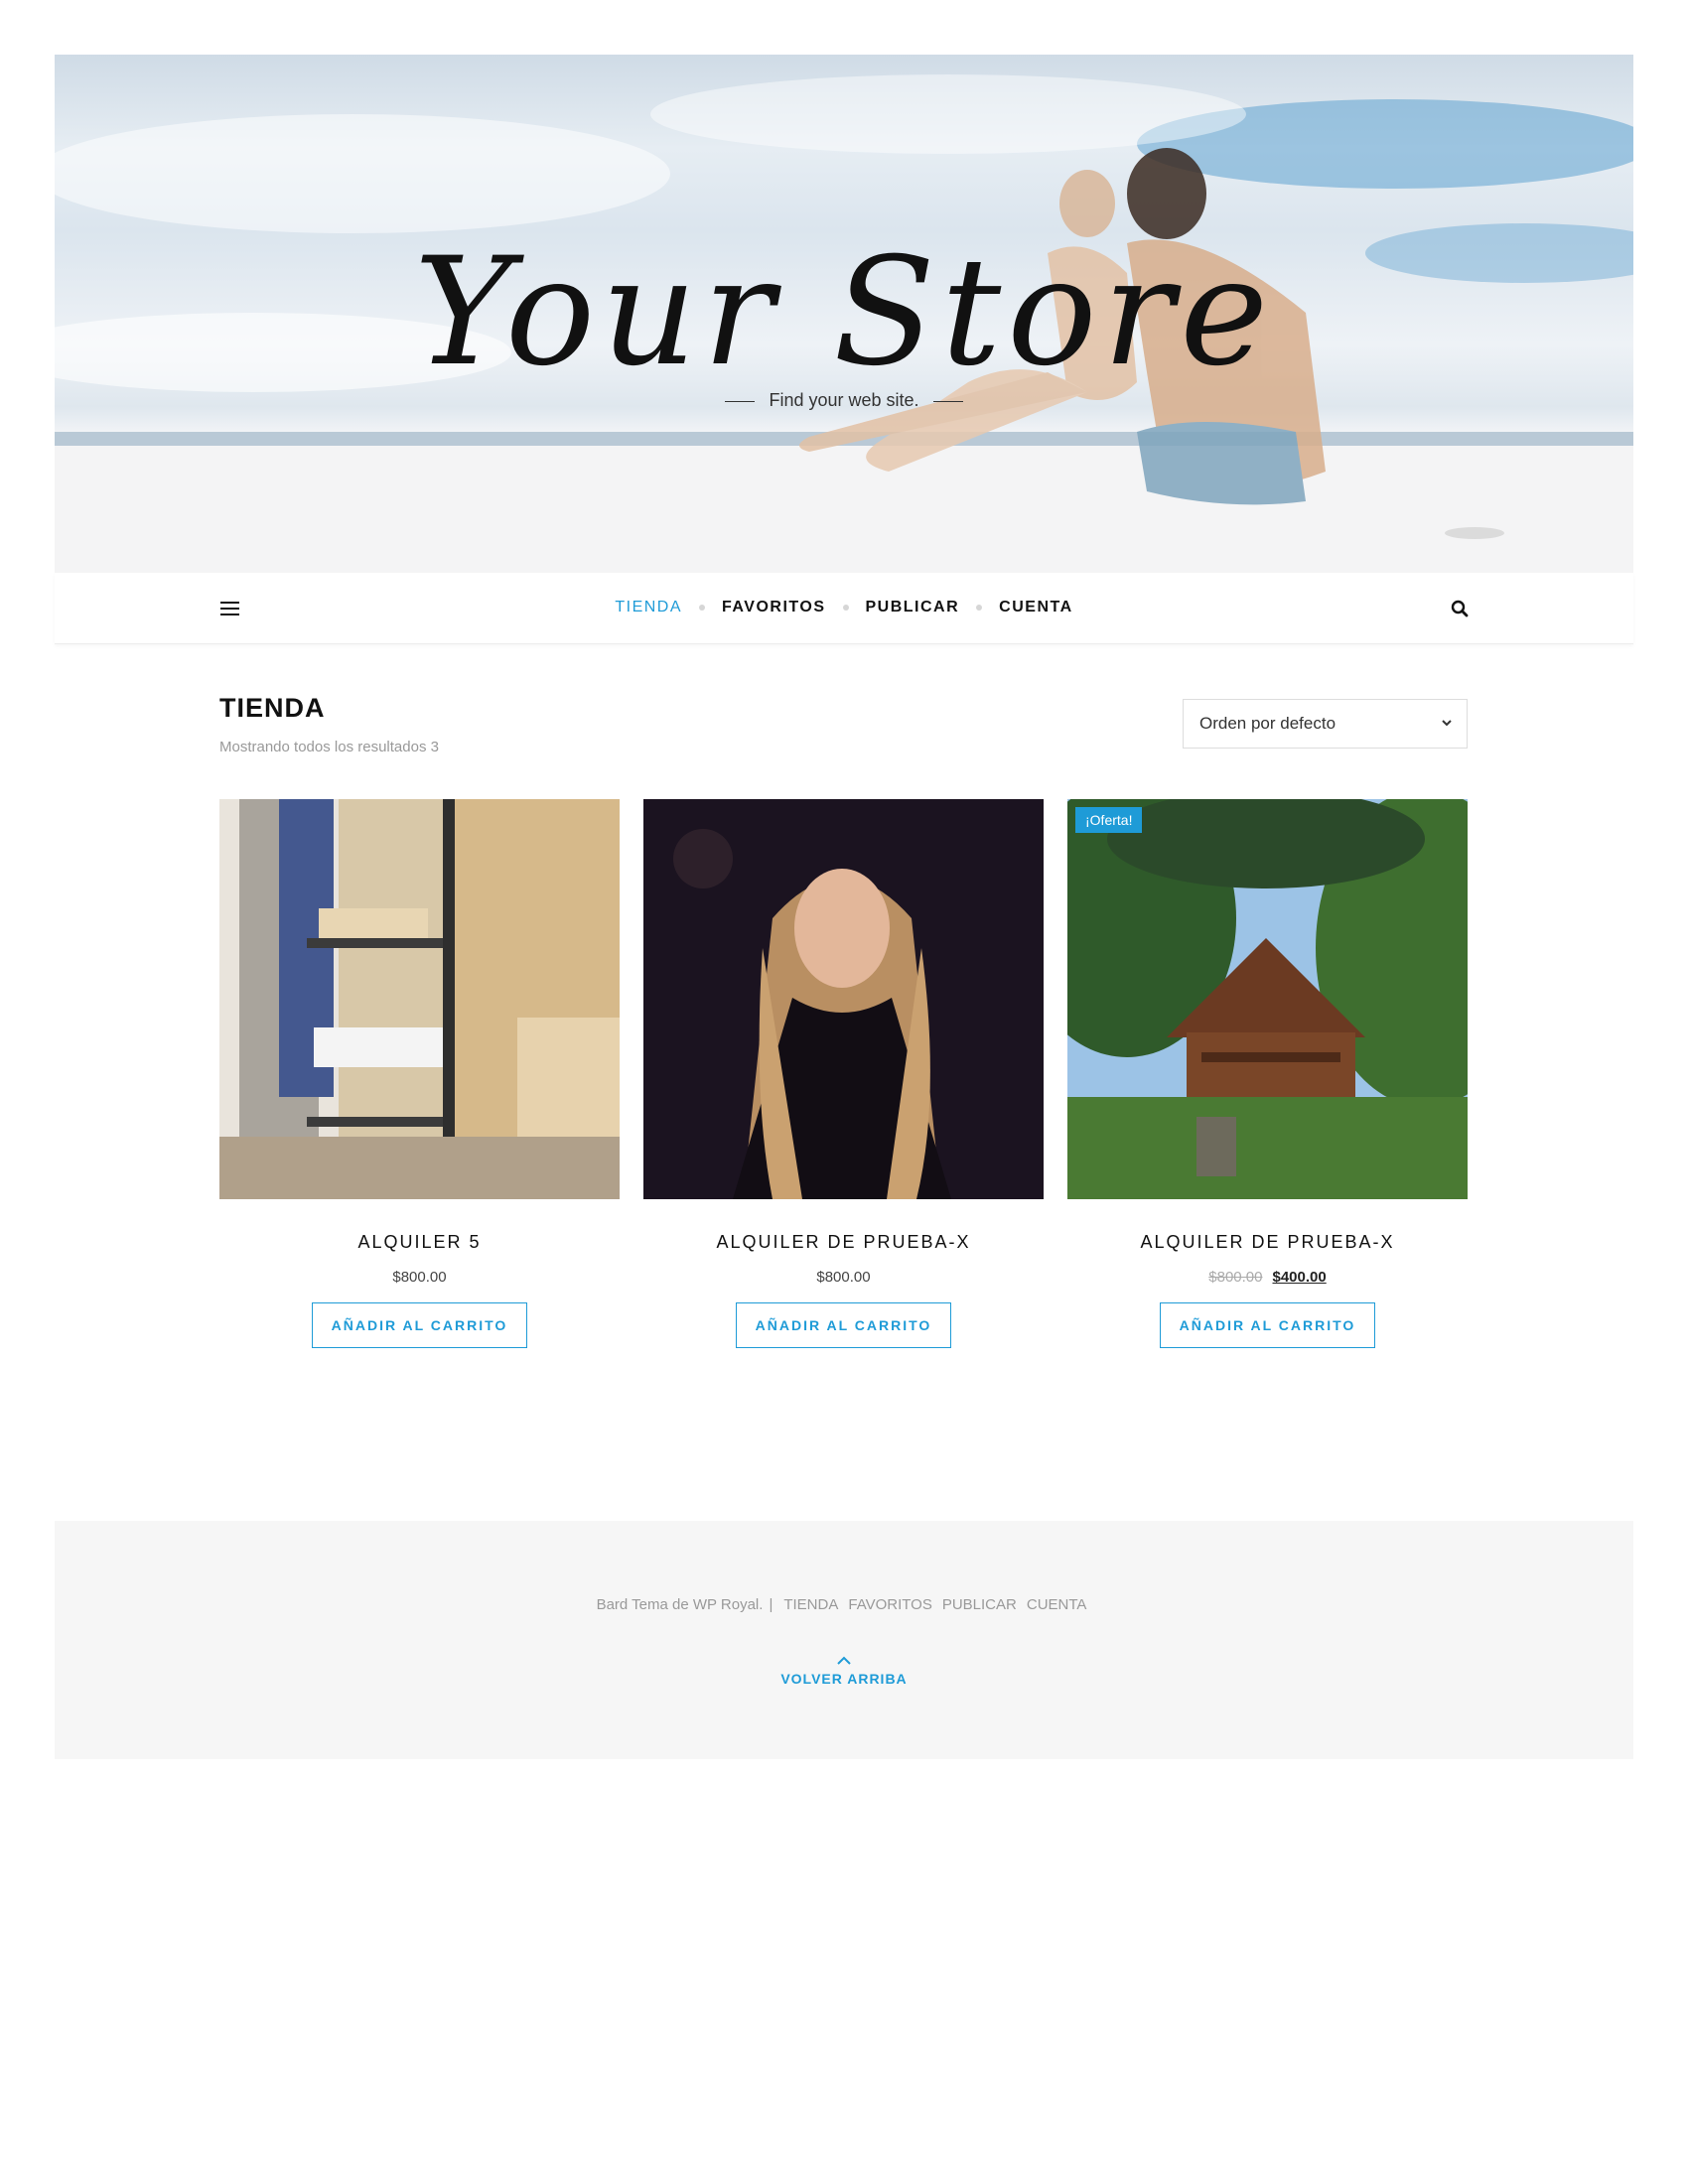 The height and width of the screenshot is (2184, 1688). I want to click on nav-item-tienda: TIENDA, so click(648, 607).